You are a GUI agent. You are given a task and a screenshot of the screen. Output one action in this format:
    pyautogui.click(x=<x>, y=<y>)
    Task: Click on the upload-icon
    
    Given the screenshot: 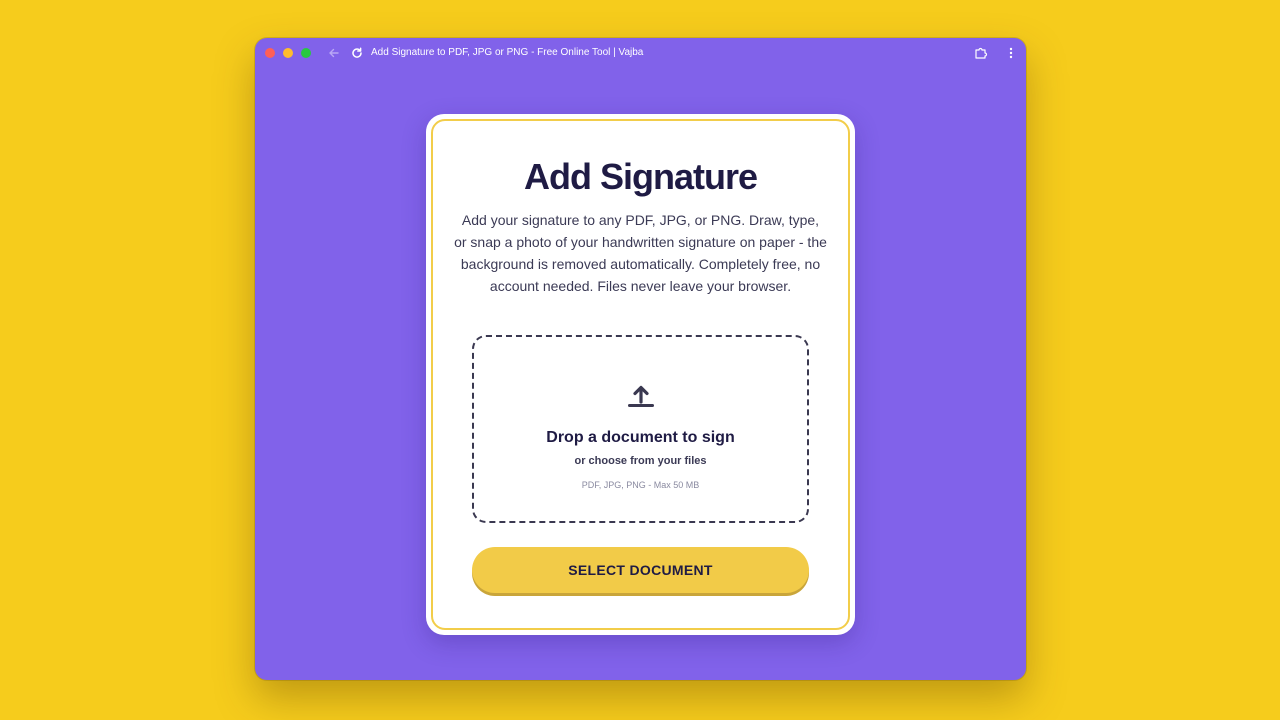 What is the action you would take?
    pyautogui.click(x=641, y=396)
    